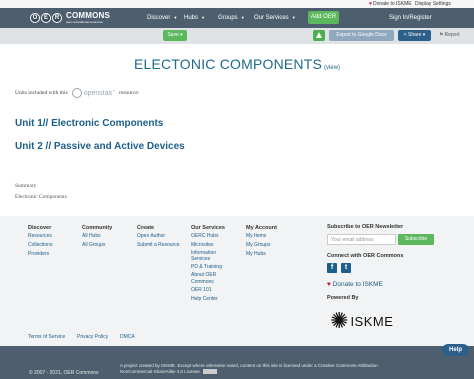 The height and width of the screenshot is (379, 474). Describe the element at coordinates (361, 35) in the screenshot. I see `export-google-docs-button: Export to Google Docs` at that location.